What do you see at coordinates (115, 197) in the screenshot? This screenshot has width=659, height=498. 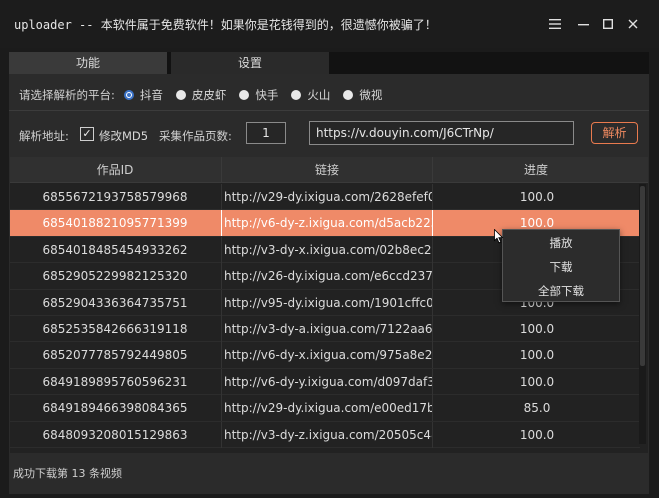 I see `cell-id: 6855672193758579968` at bounding box center [115, 197].